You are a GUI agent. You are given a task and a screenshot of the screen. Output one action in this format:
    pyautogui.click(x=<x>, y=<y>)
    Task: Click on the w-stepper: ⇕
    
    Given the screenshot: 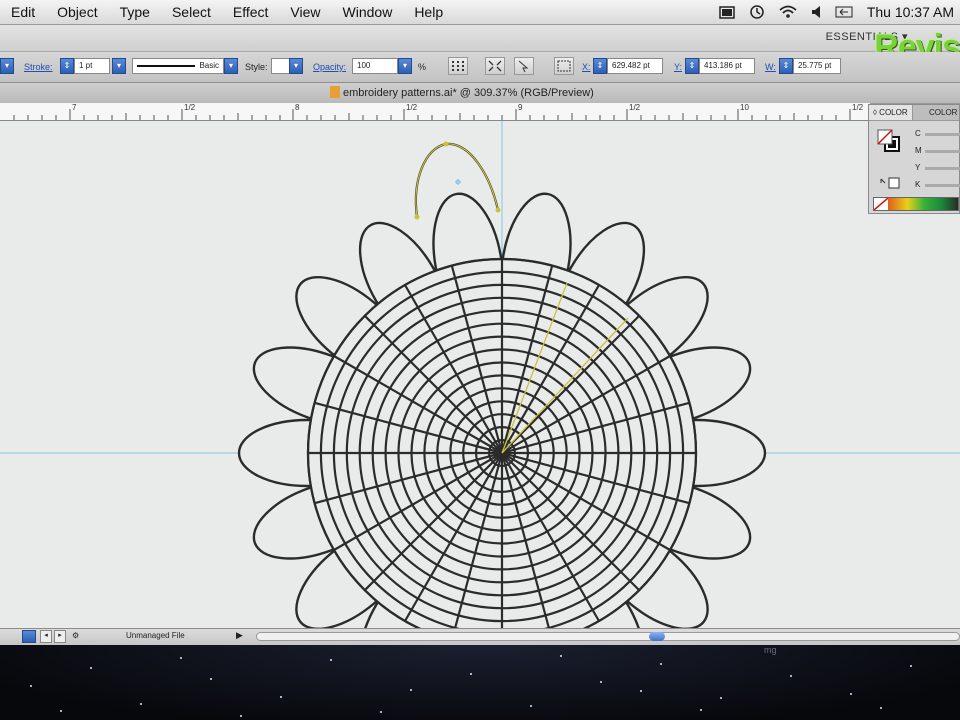 What is the action you would take?
    pyautogui.click(x=786, y=66)
    